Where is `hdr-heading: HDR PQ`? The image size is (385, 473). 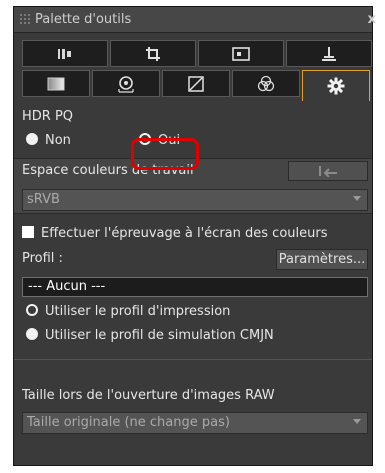
hdr-heading: HDR PQ is located at coordinates (48, 116).